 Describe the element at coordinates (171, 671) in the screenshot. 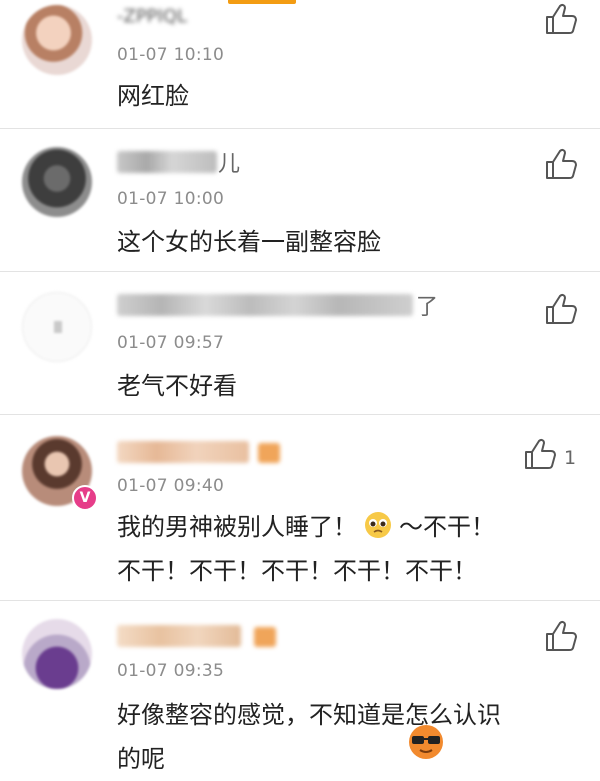

I see `comment-time: 01-07 09:35` at that location.